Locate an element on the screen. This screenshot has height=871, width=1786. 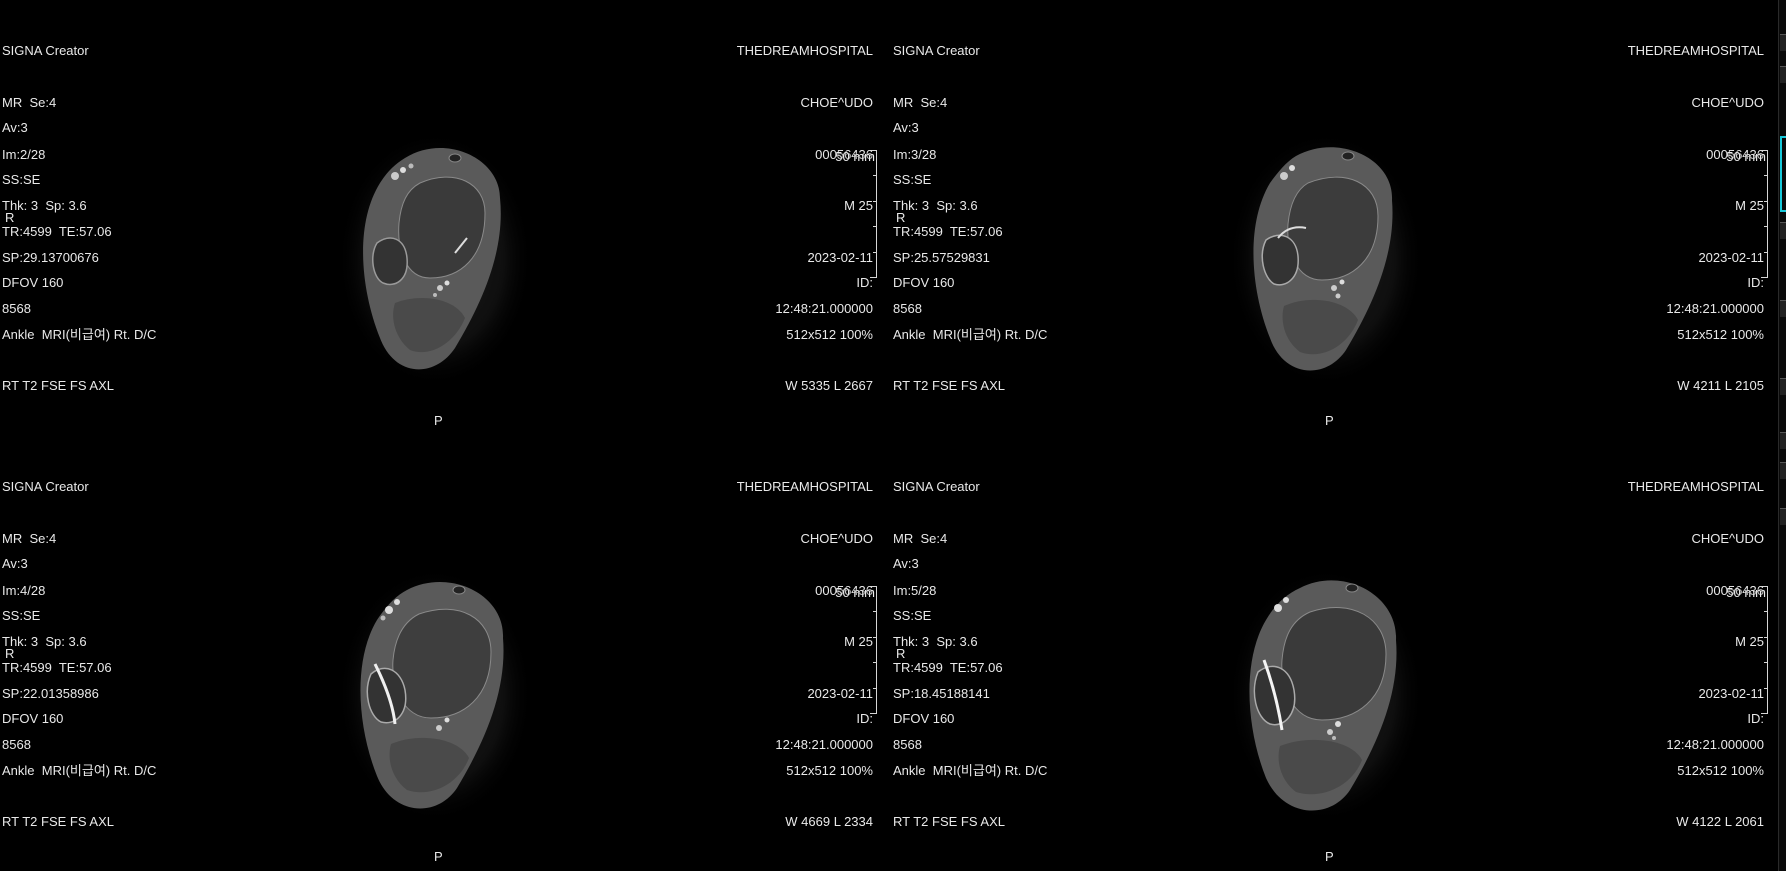
window-level: W 4669 L 2334 is located at coordinates (829, 822).